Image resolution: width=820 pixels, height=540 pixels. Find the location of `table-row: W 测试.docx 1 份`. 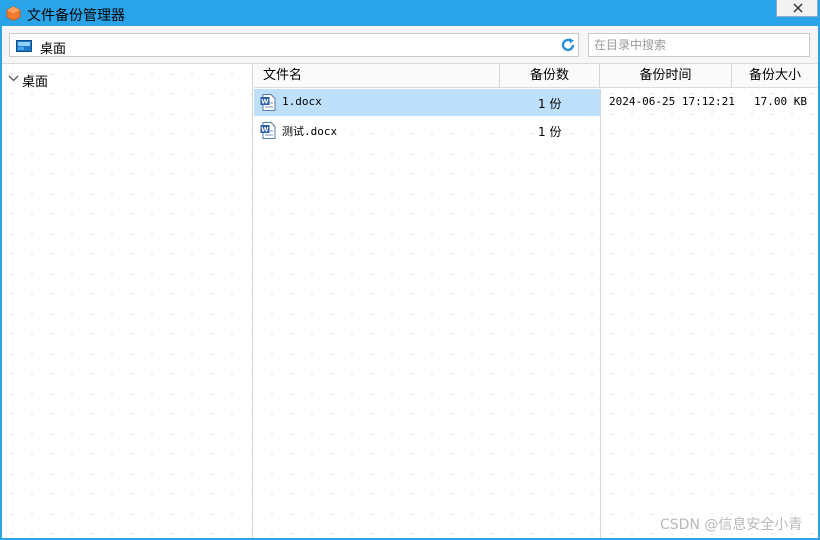

table-row: W 测试.docx 1 份 is located at coordinates (427, 130).